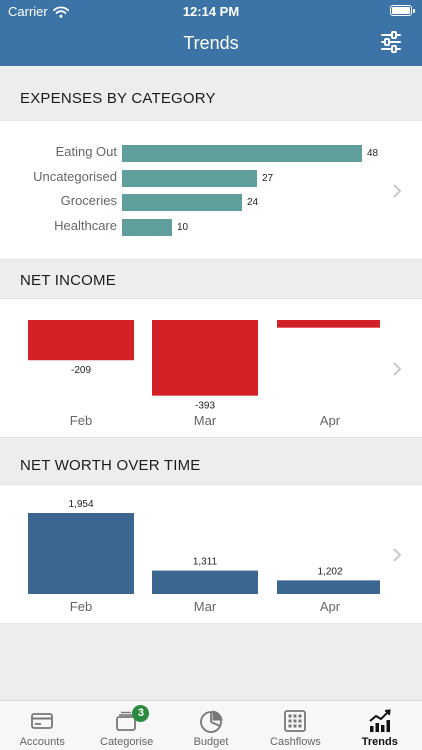  I want to click on tab-trends: Trends, so click(380, 725).